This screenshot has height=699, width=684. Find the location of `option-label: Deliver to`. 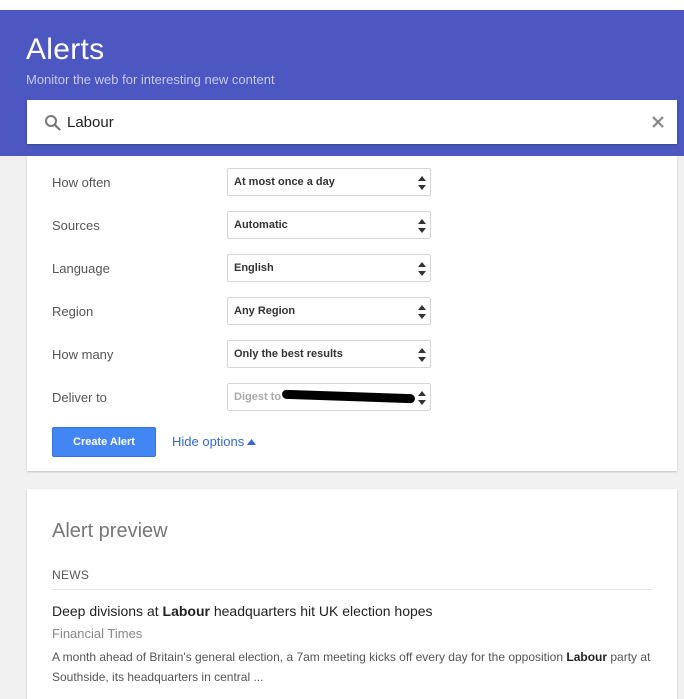

option-label: Deliver to is located at coordinates (79, 397).